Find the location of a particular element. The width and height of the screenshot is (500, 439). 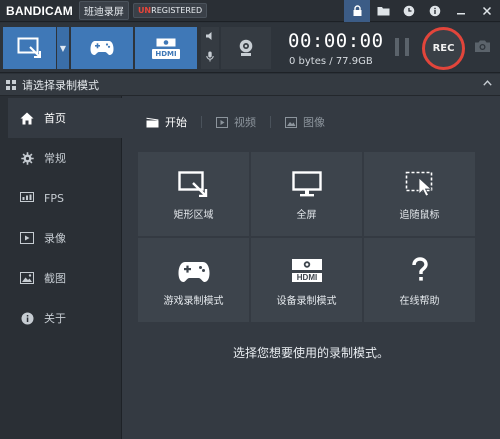

brand-name-badge: 班迪录屏 is located at coordinates (103, 10).